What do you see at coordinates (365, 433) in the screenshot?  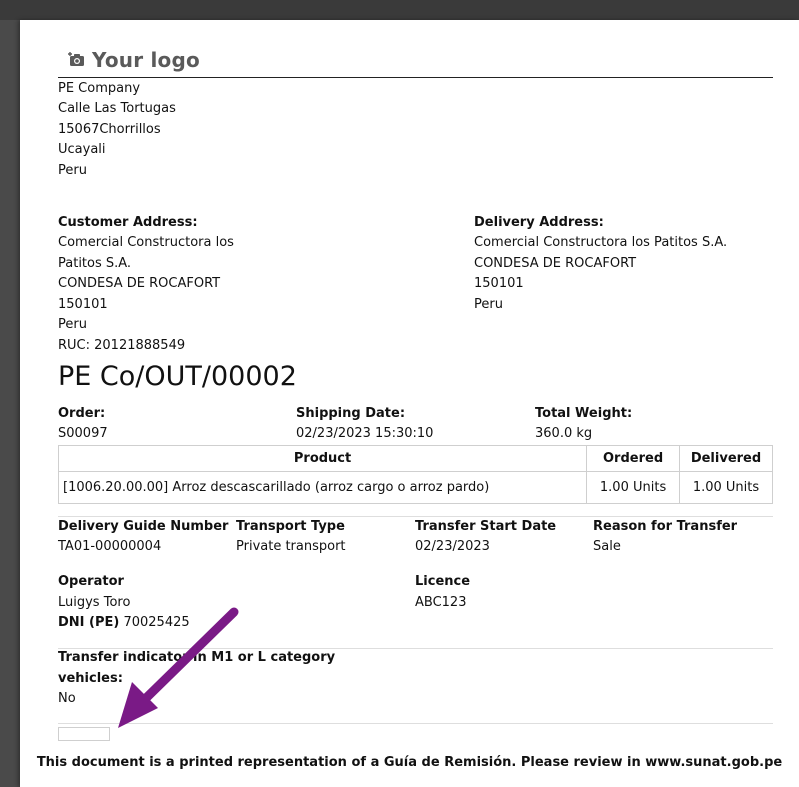 I see `shipping-date-value: 02/23/2023 15:30:10` at bounding box center [365, 433].